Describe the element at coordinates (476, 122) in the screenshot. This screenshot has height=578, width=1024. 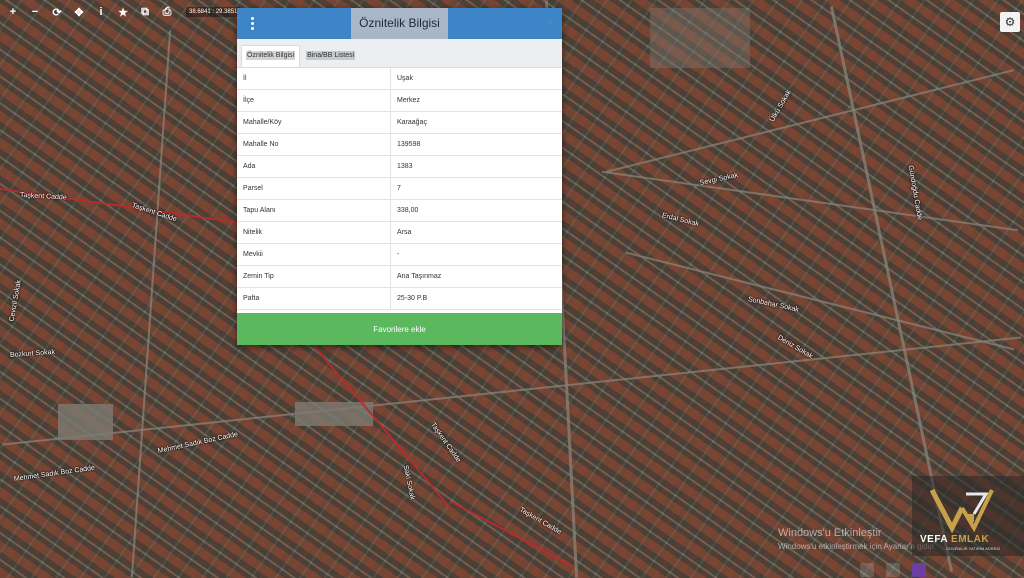
I see `row-value: Karaağaç` at that location.